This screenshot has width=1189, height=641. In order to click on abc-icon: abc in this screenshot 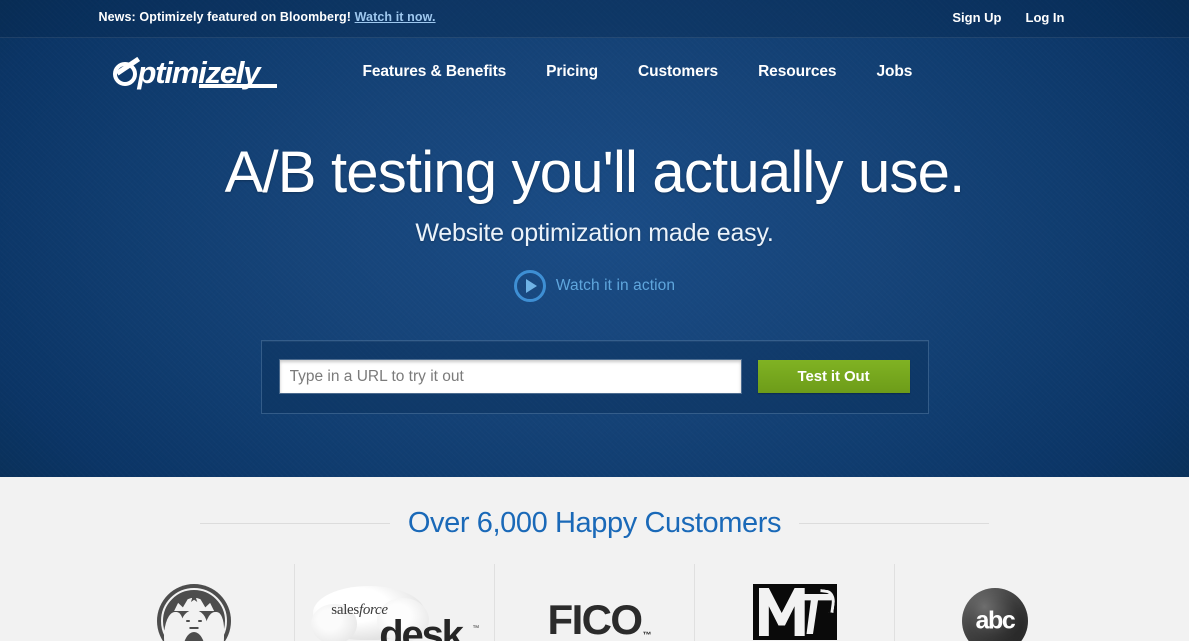, I will do `click(994, 614)`.